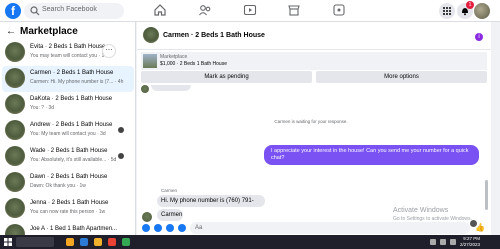 This screenshot has height=249, width=500. I want to click on conversation-preview: You may team will contact you · 1, so click(67, 56).